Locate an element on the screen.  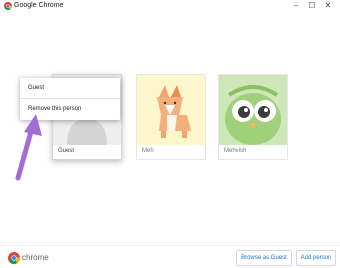
browse-as-guest-button: Browse as Guest is located at coordinates (264, 258).